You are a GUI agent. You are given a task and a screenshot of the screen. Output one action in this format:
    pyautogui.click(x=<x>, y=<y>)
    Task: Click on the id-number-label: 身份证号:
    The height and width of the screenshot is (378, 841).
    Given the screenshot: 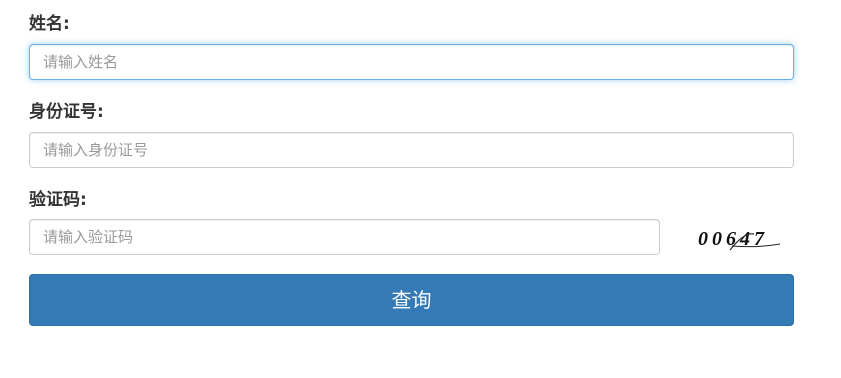 What is the action you would take?
    pyautogui.click(x=66, y=112)
    